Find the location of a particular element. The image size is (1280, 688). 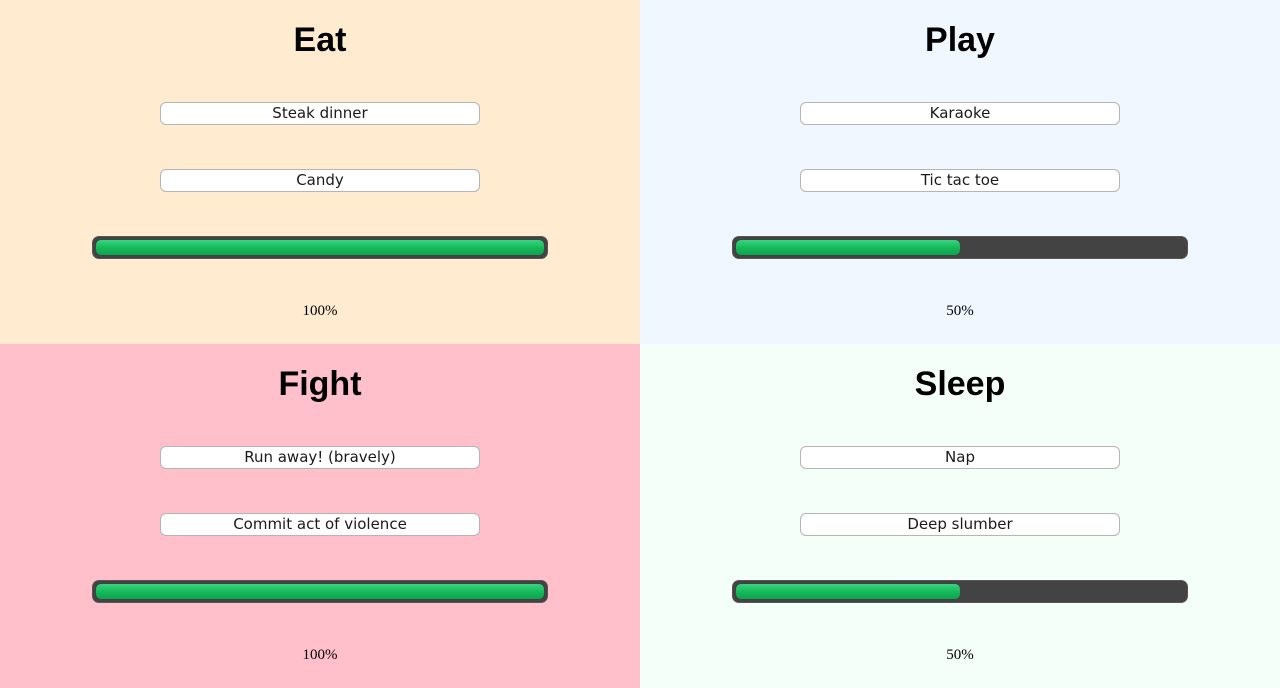

option-button-commit-violence: Commit act of violence is located at coordinates (320, 524).